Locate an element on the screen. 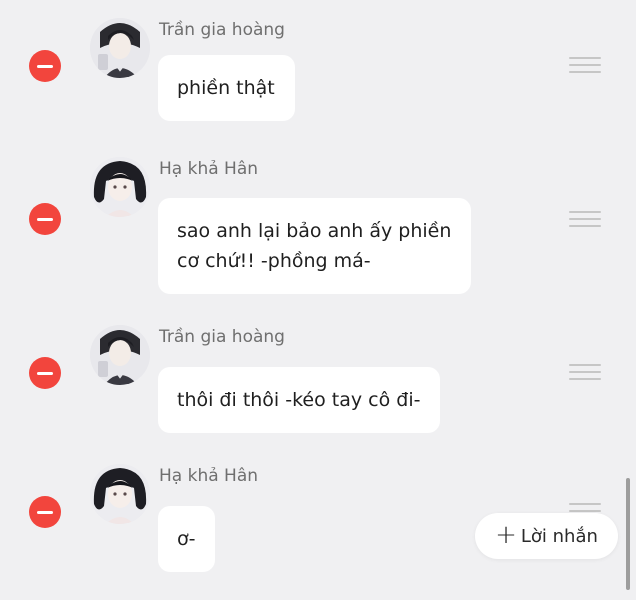 This screenshot has height=600, width=636. add-message-button: + Lời nhắn is located at coordinates (546, 536).